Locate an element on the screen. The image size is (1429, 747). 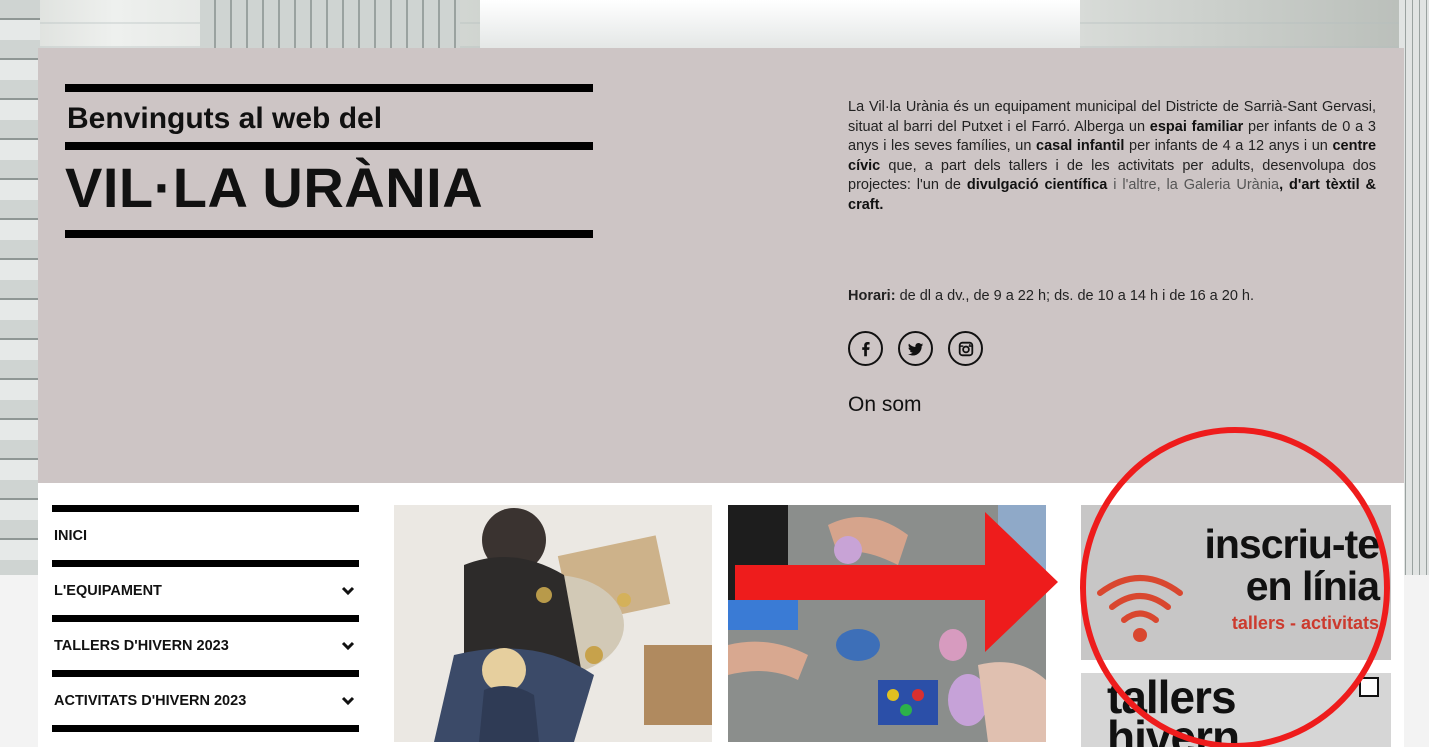
wifi-icon is located at coordinates (1140, 608).